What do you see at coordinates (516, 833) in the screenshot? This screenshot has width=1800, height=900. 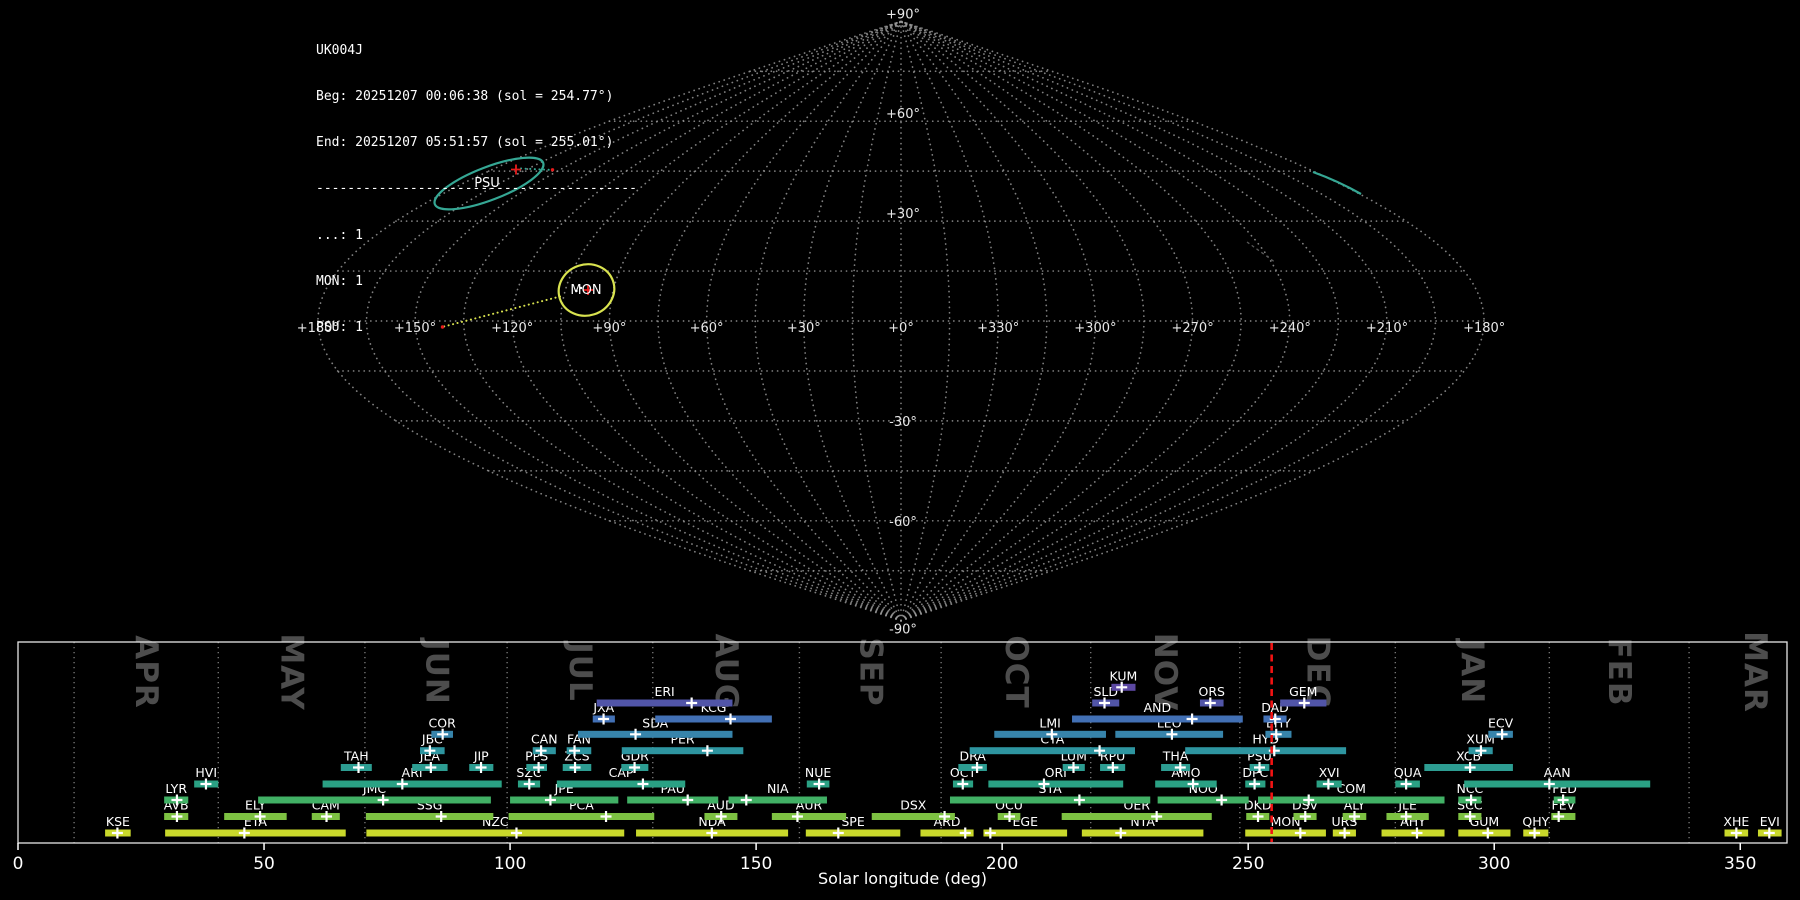 I see `peak-marker-NZC` at bounding box center [516, 833].